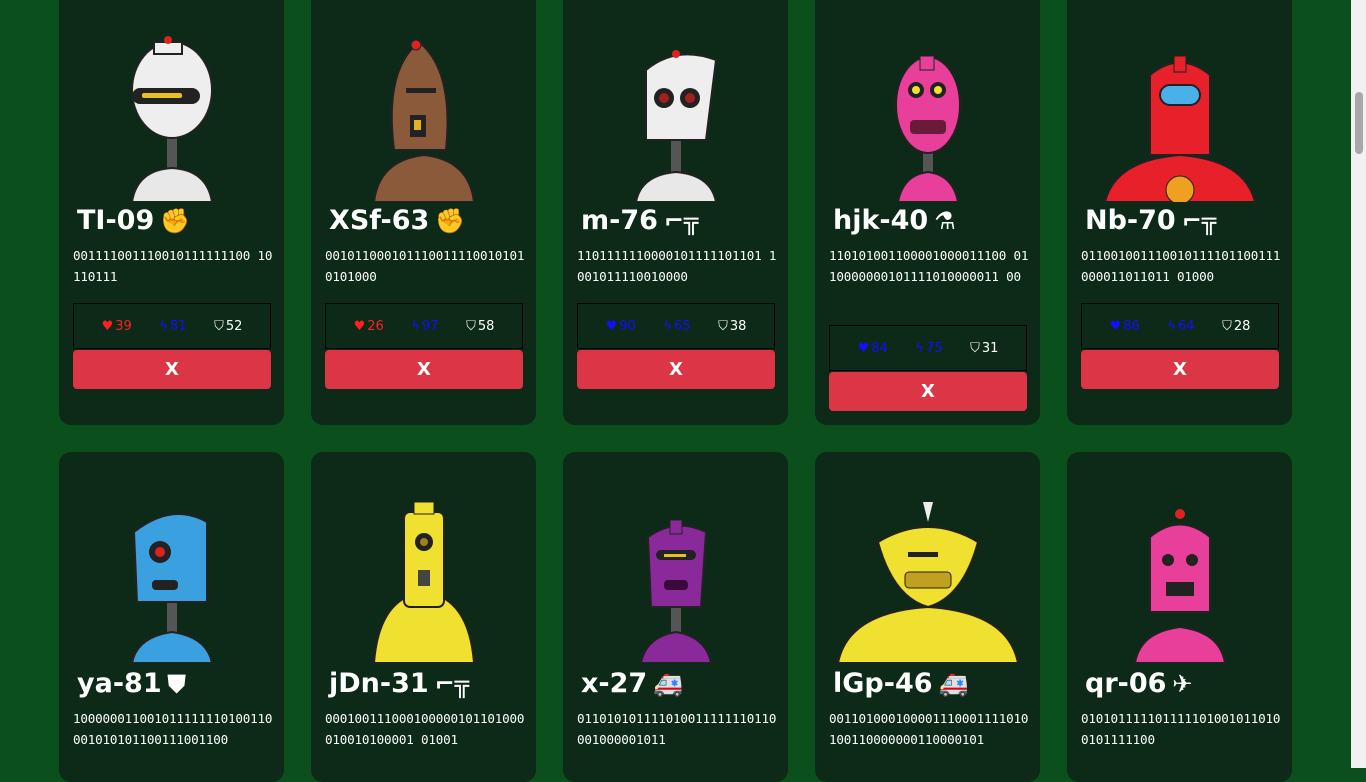 The image size is (1366, 782). I want to click on defense-stat: ⛉ 58, so click(480, 326).